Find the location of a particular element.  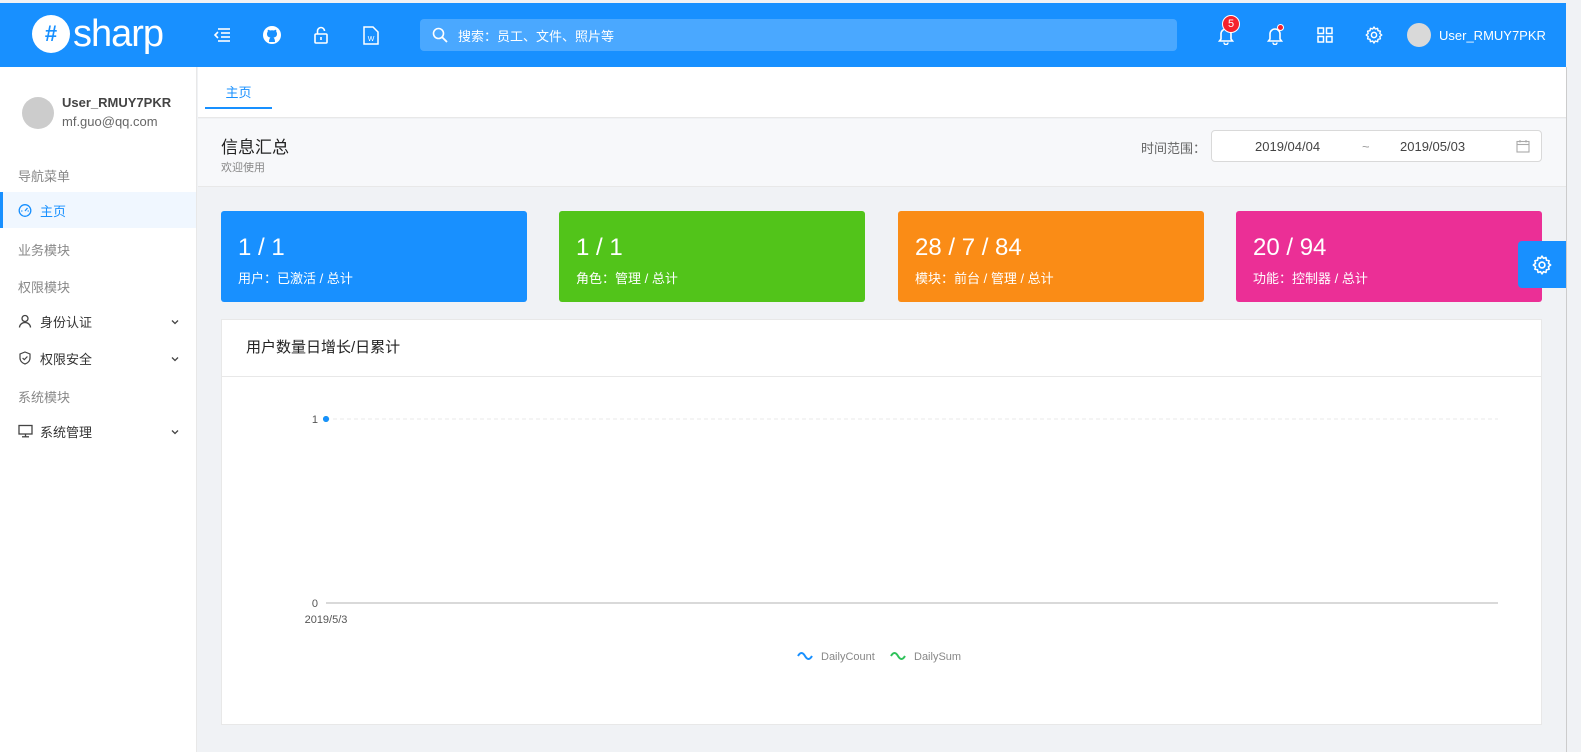

x-tick-label: 2019/5/3 is located at coordinates (326, 620).